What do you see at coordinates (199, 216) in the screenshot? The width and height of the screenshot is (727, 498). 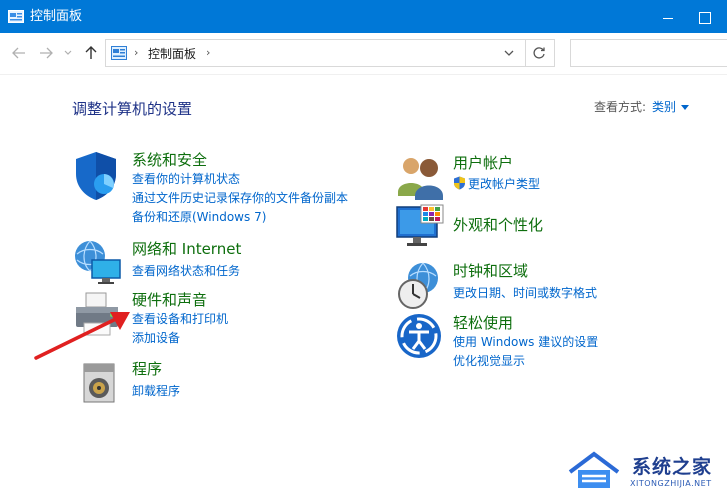 I see `backup-restore-link: 备份和还原(Windows 7)` at bounding box center [199, 216].